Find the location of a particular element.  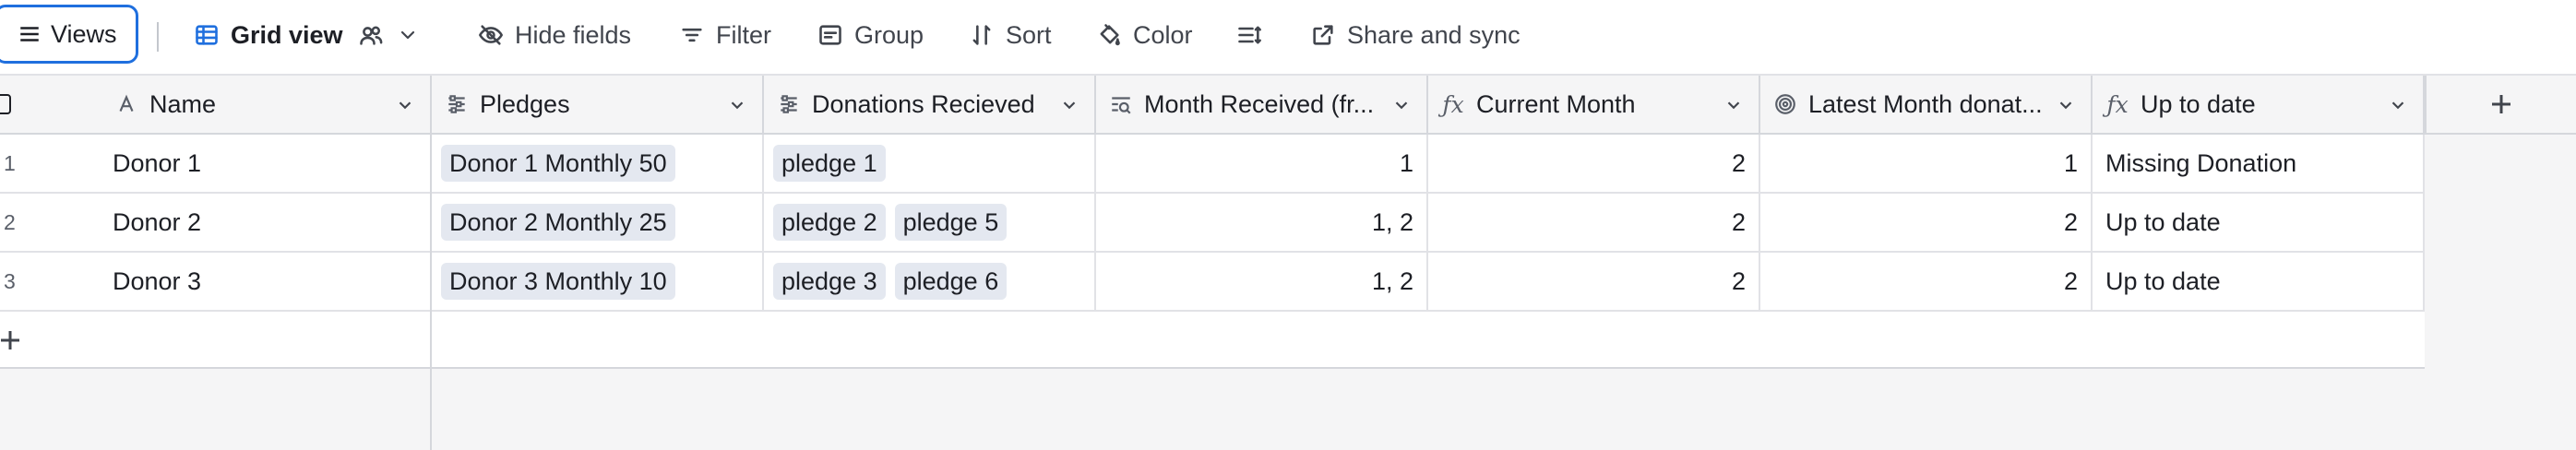

row-number: 2 is located at coordinates (10, 222).